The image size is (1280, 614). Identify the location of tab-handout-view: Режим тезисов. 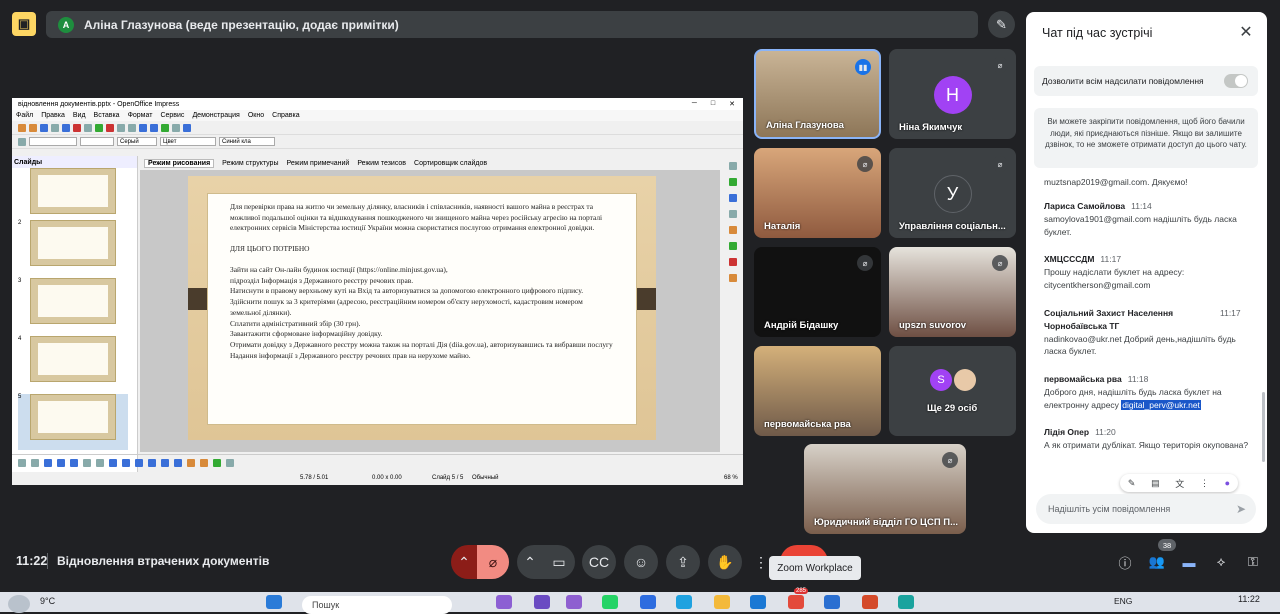
(381, 163).